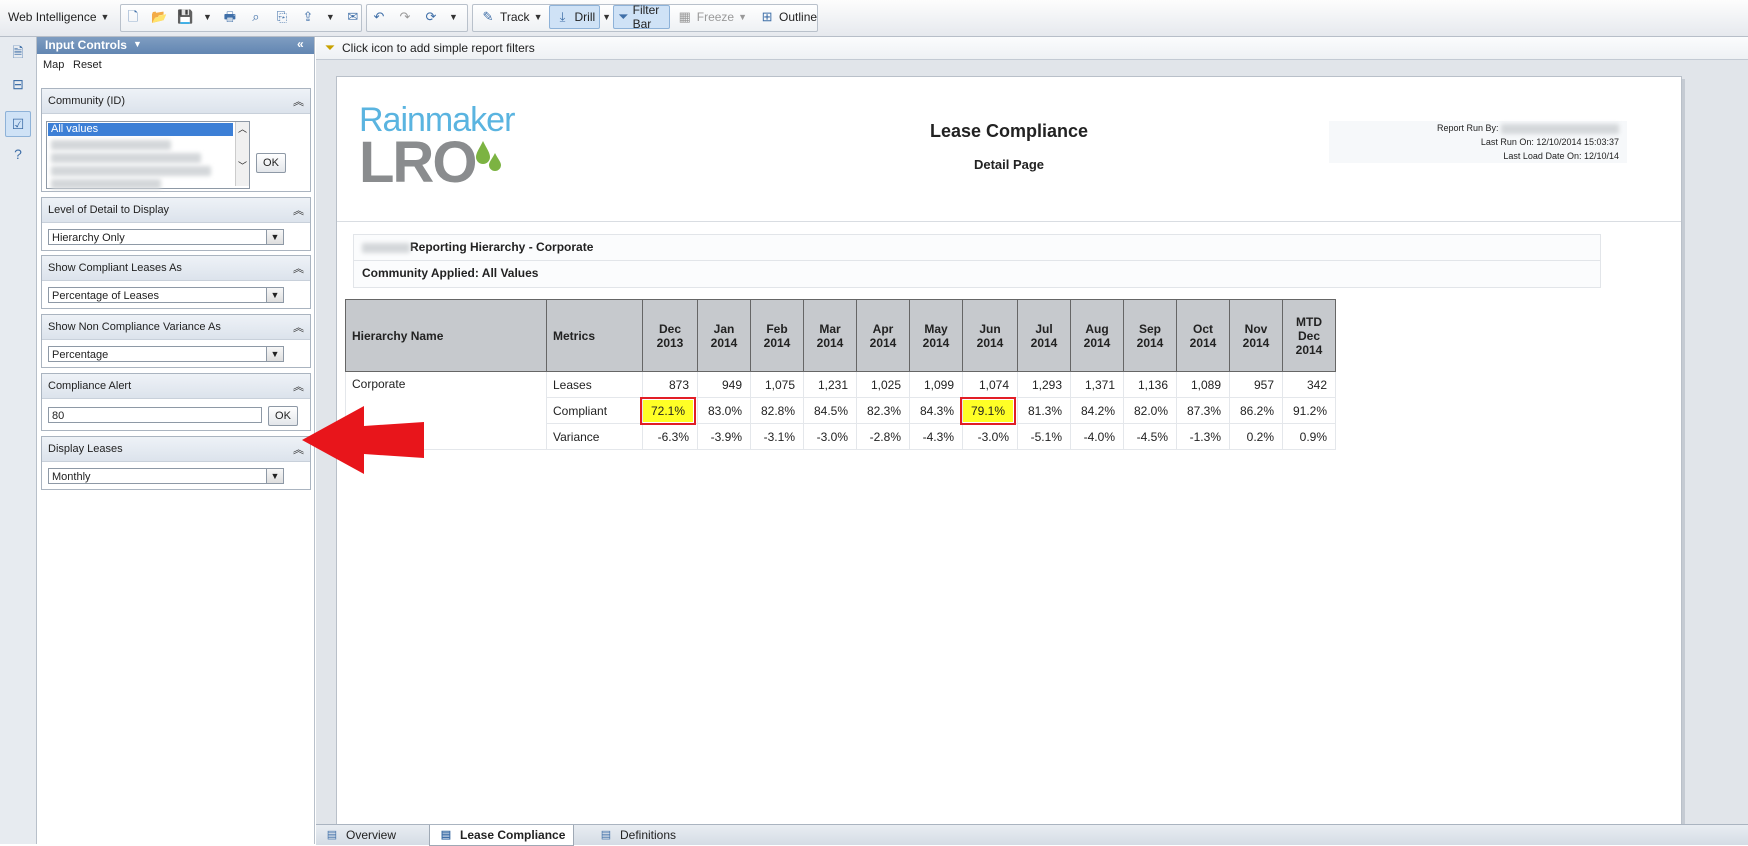 The image size is (1748, 846). I want to click on value-cell: 72.1%, so click(669, 410).